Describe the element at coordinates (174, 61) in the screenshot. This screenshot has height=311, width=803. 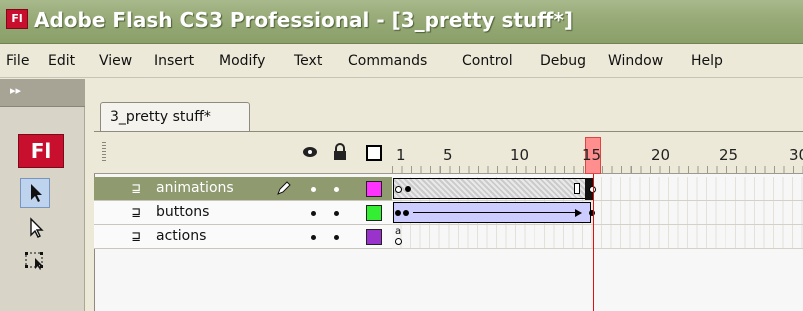
I see `menu-insert: Insert` at that location.